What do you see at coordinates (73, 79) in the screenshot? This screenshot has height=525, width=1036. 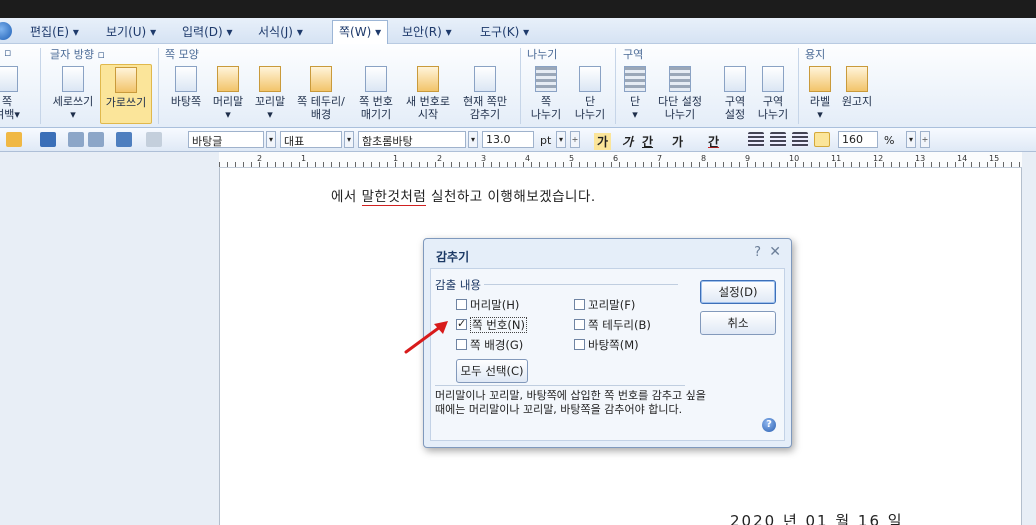 I see `vertical-text-icon` at bounding box center [73, 79].